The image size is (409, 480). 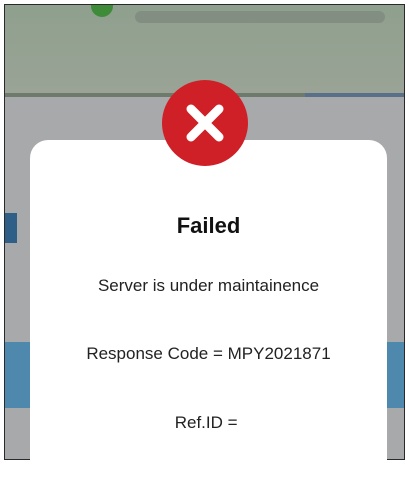 I want to click on dialog-title: Failed, so click(x=208, y=225).